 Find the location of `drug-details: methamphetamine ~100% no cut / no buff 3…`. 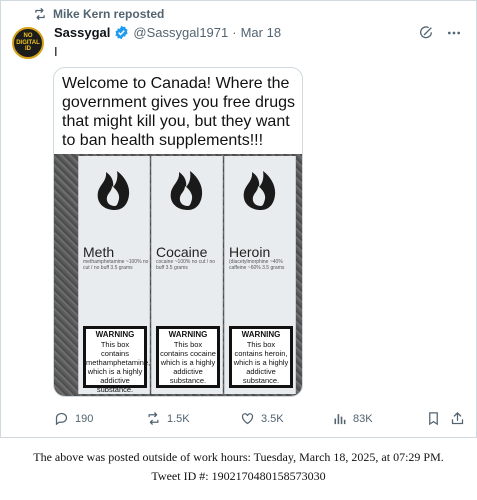

drug-details: methamphetamine ~100% no cut / no buff 3… is located at coordinates (116, 265).